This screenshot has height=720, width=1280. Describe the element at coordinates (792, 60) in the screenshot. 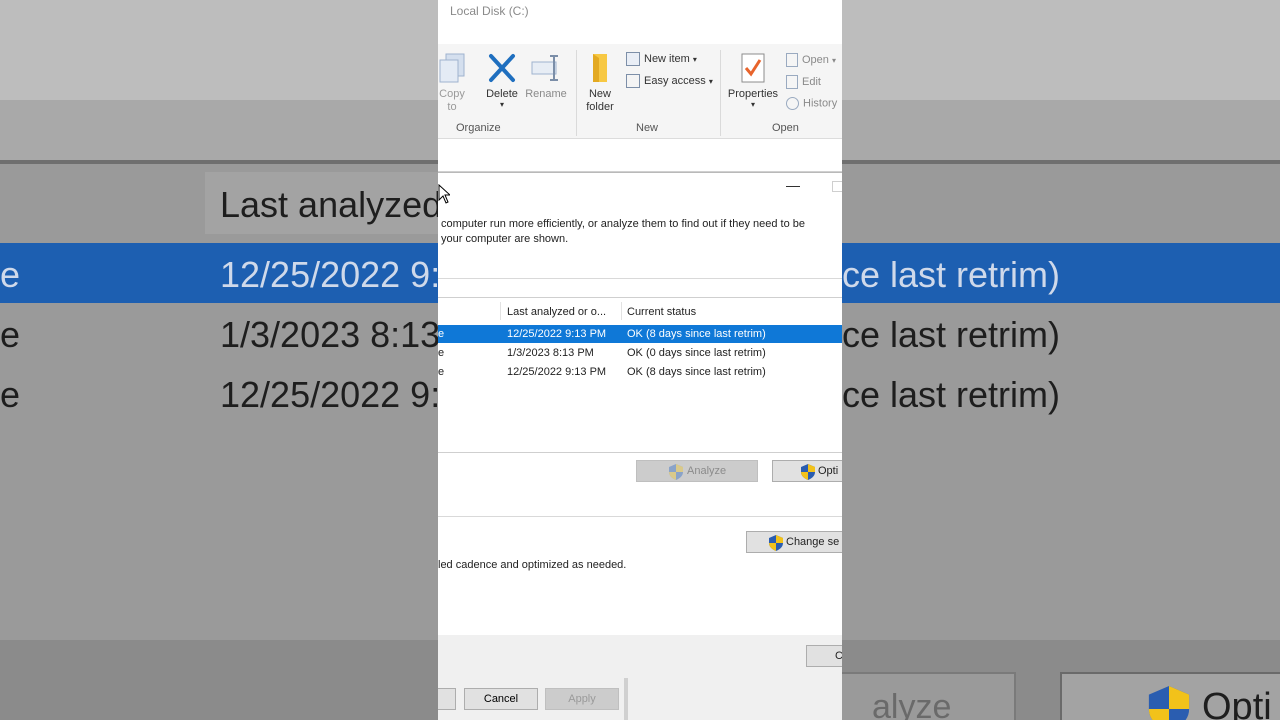

I see `open-icon` at that location.